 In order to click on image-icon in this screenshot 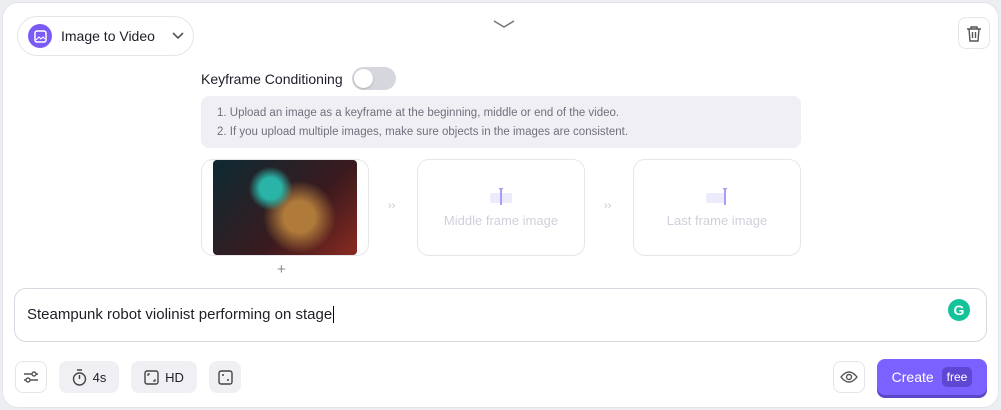, I will do `click(40, 36)`.